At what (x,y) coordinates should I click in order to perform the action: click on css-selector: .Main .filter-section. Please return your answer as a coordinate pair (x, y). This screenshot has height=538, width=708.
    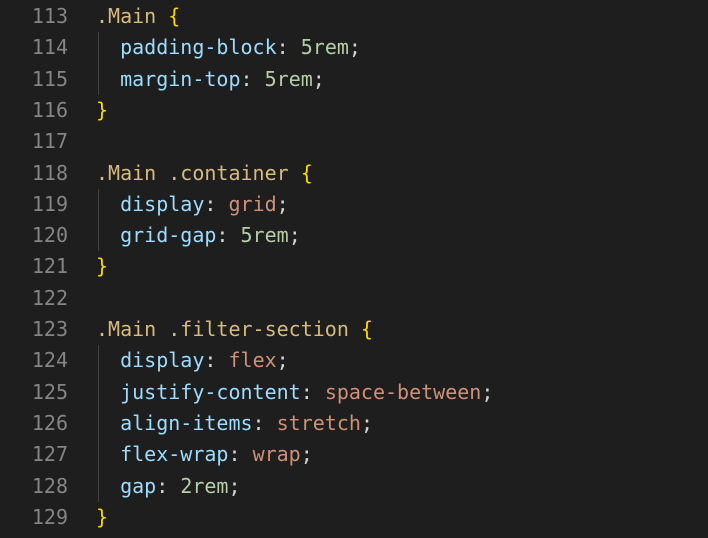
    Looking at the image, I should click on (222, 329).